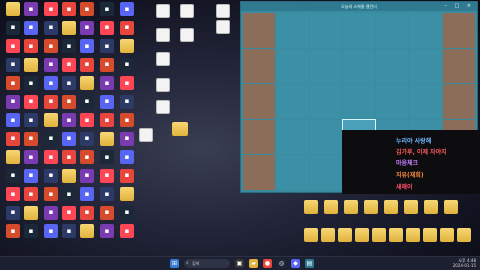 This screenshot has width=480, height=270. I want to click on window-buttons: – □ ×, so click(459, 6).